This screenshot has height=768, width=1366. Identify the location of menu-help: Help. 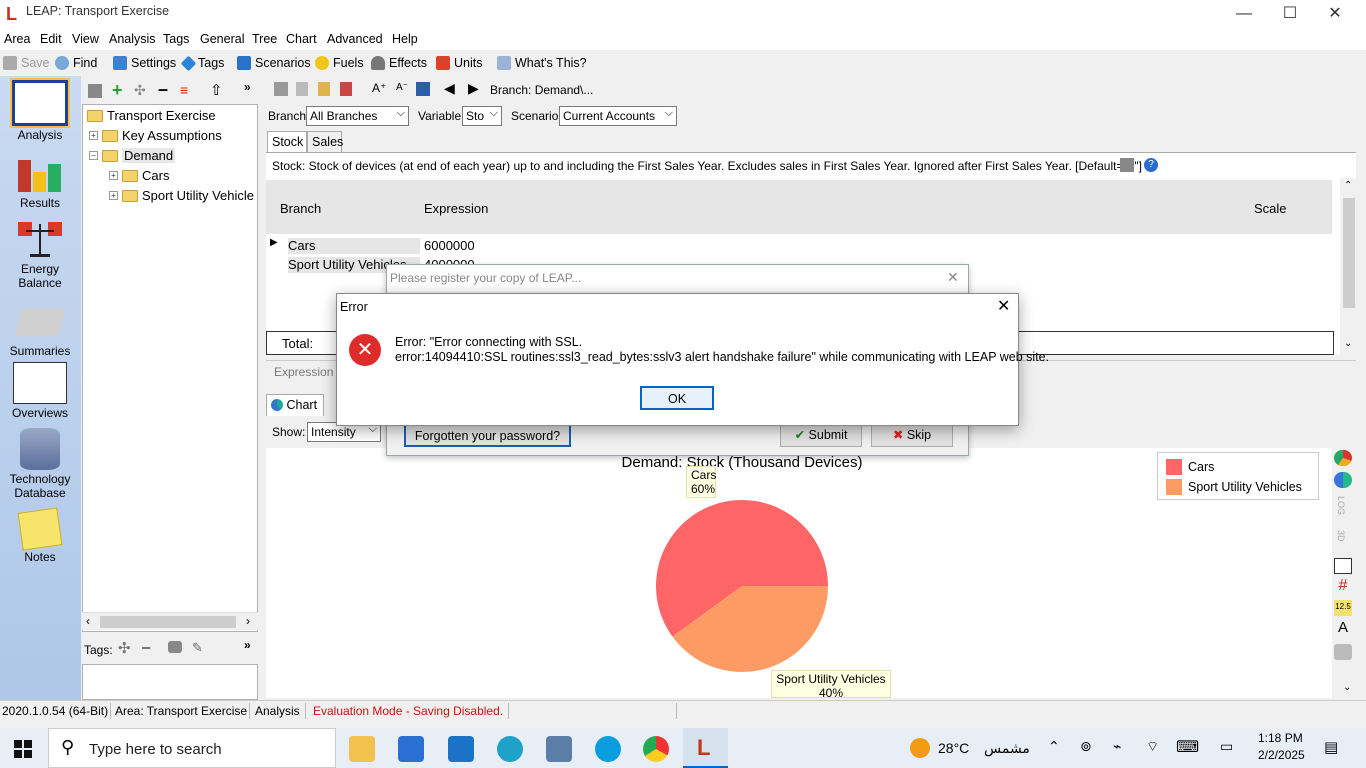
(405, 39).